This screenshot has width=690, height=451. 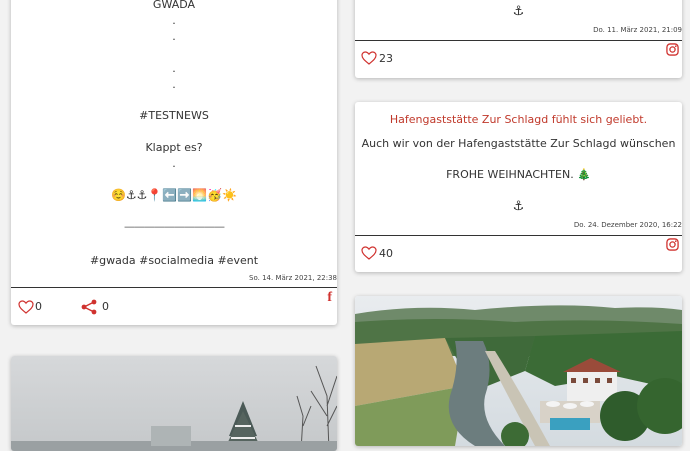 What do you see at coordinates (174, 260) in the screenshot?
I see `post-hashtags: #gwada #socialmedia #event` at bounding box center [174, 260].